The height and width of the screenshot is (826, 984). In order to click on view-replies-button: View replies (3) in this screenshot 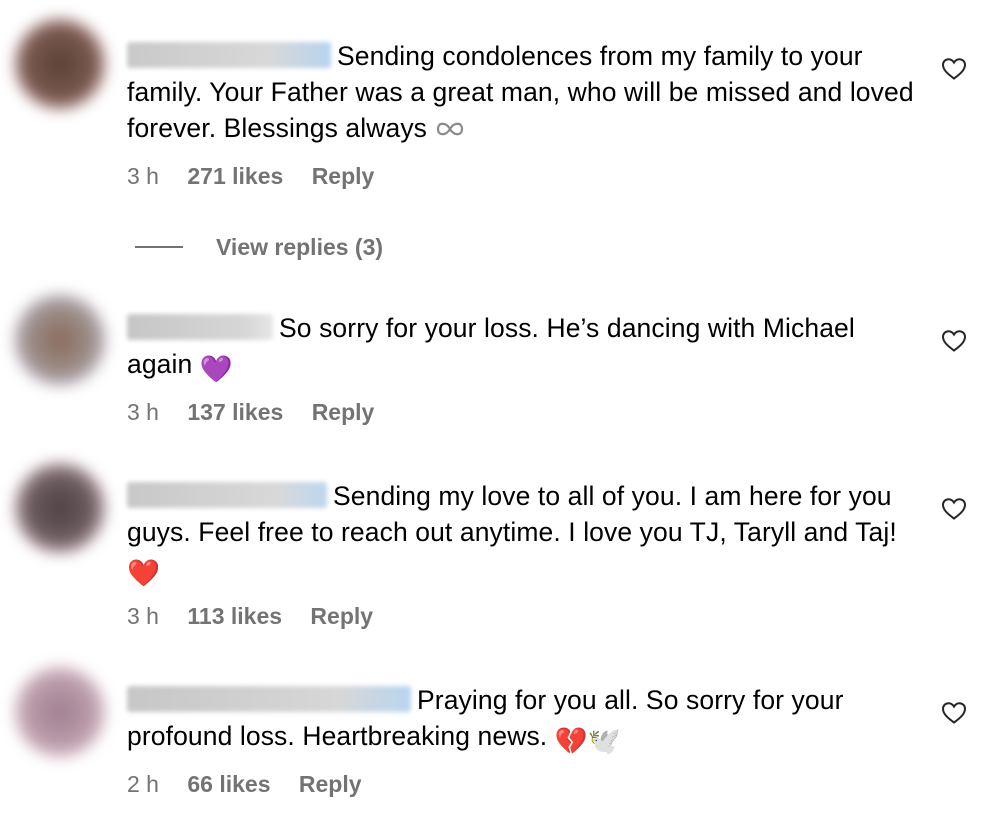, I will do `click(259, 247)`.